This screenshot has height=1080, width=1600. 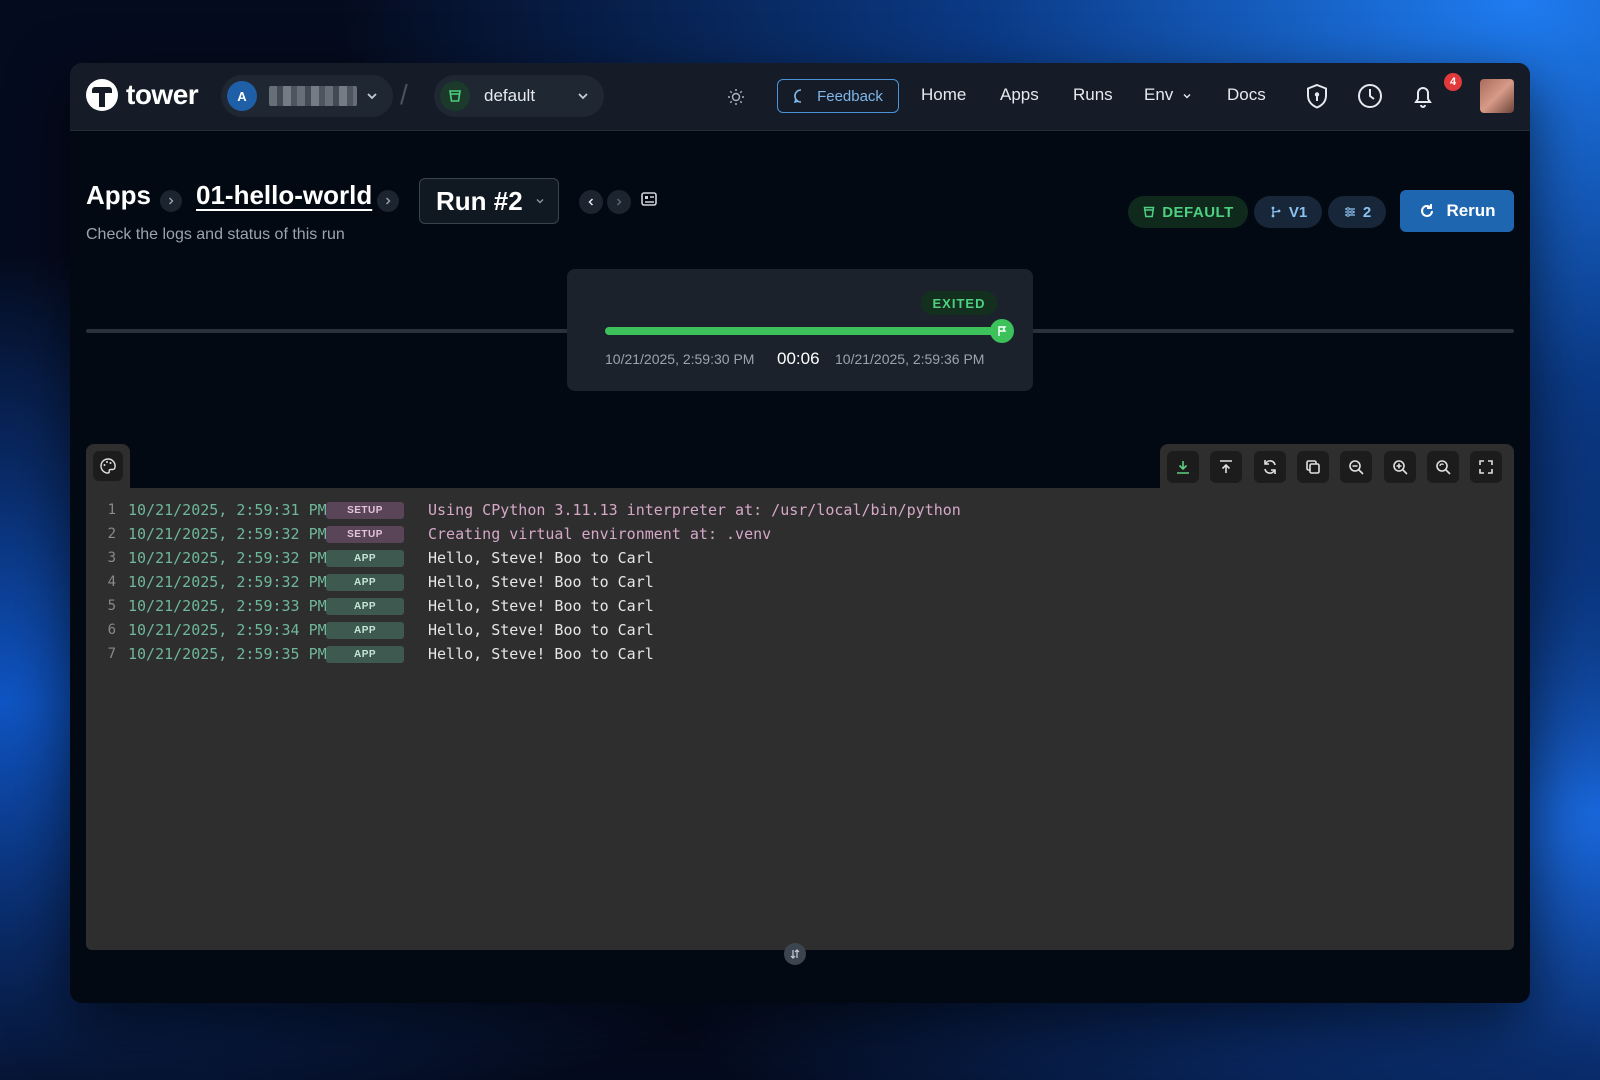 What do you see at coordinates (1226, 467) in the screenshot?
I see `scroll-top-icon` at bounding box center [1226, 467].